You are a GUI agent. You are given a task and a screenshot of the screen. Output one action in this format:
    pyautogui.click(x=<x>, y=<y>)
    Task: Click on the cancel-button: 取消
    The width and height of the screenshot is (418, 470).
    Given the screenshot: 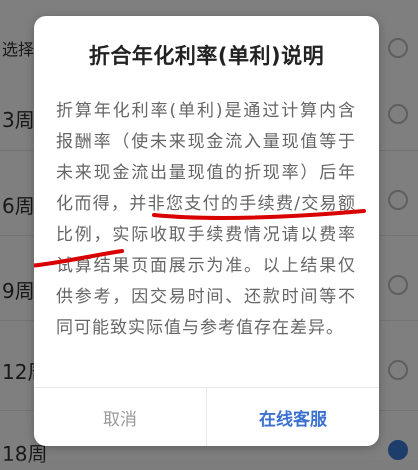 What is the action you would take?
    pyautogui.click(x=120, y=417)
    